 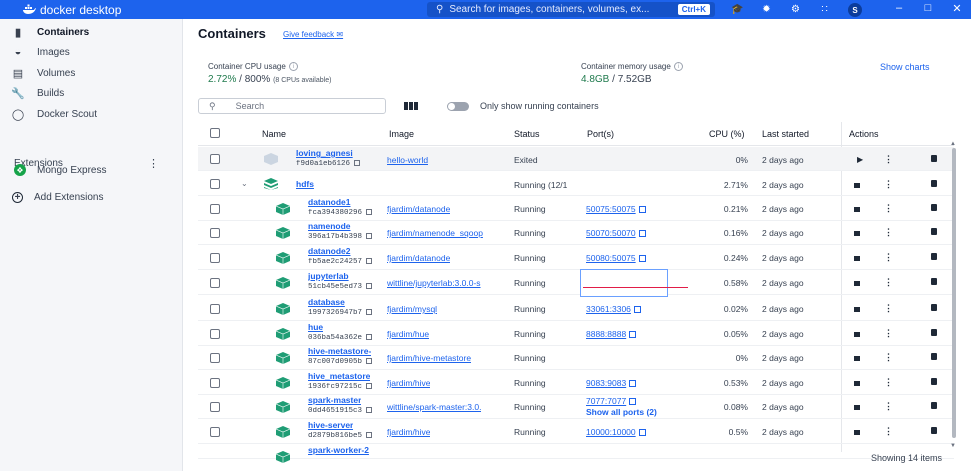 I want to click on port-link: 50075:50075, so click(x=616, y=209).